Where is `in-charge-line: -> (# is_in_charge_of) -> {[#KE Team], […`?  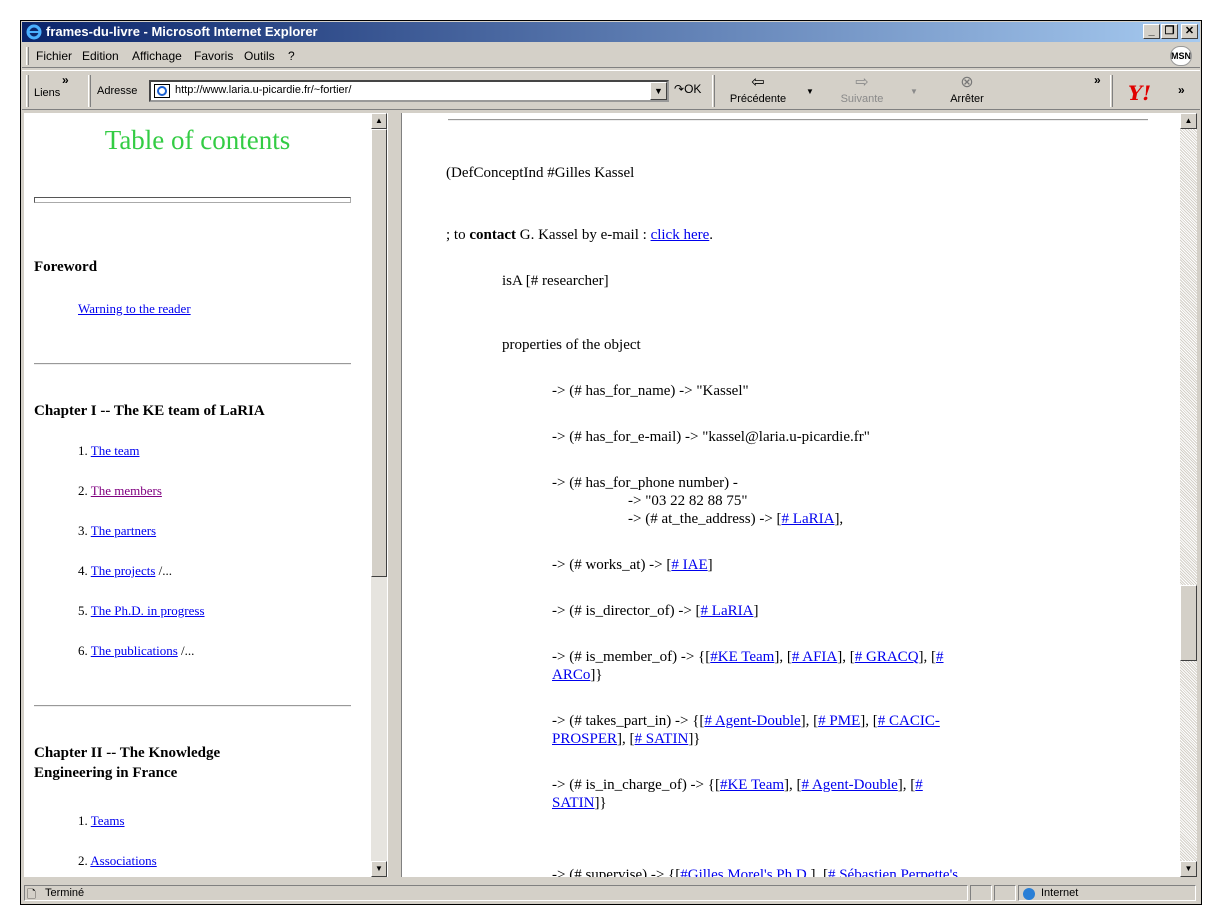 in-charge-line: -> (# is_in_charge_of) -> {[#KE Team], [… is located at coordinates (737, 785).